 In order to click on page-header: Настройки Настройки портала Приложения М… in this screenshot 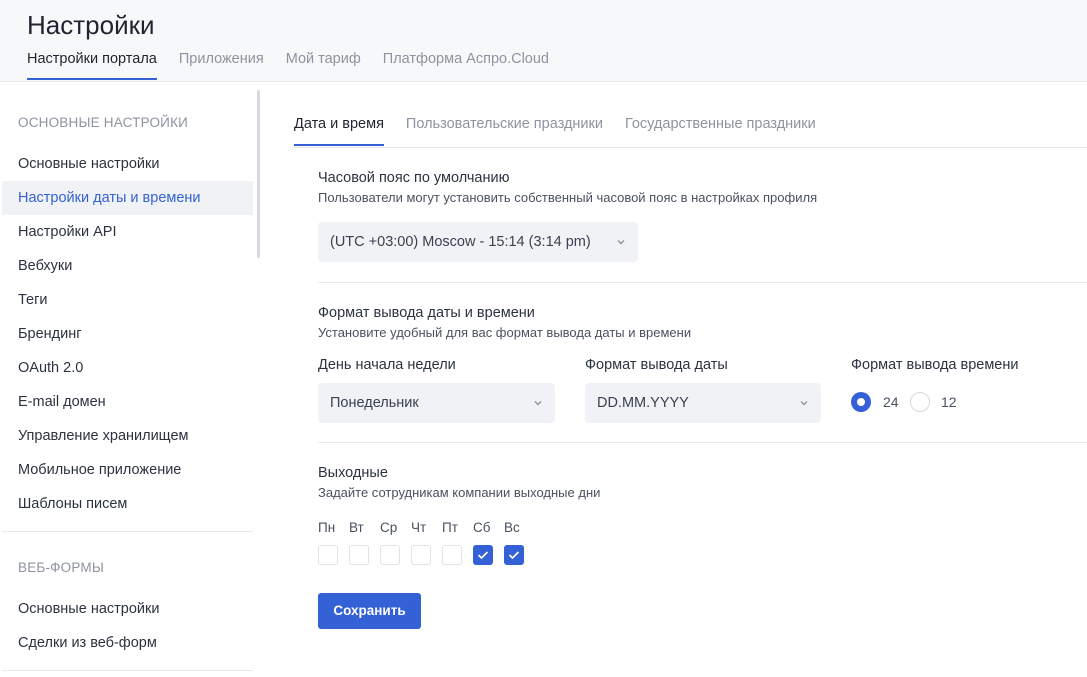, I will do `click(543, 41)`.